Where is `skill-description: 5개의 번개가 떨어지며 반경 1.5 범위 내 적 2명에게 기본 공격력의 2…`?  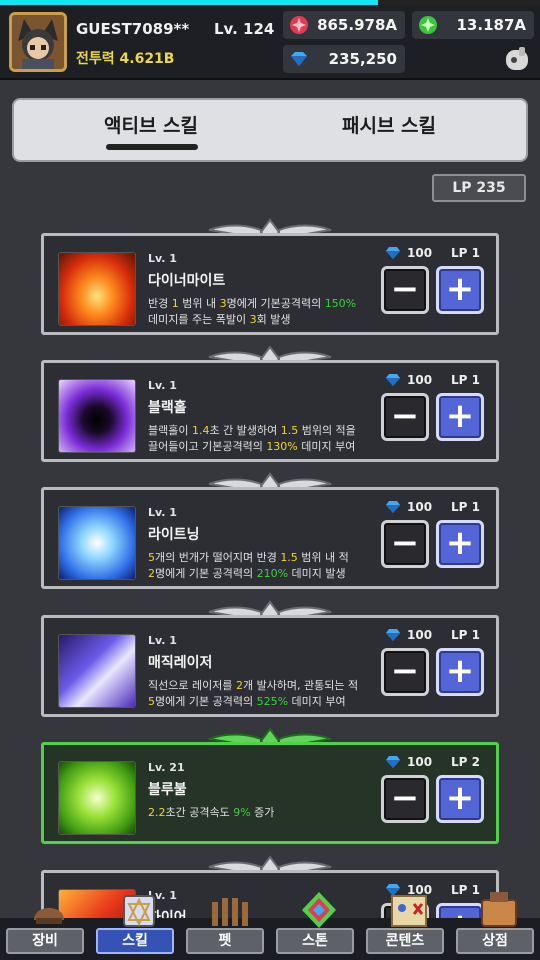
skill-description: 5개의 번개가 떨어지며 반경 1.5 범위 내 적 2명에게 기본 공격력의 2… is located at coordinates (248, 565).